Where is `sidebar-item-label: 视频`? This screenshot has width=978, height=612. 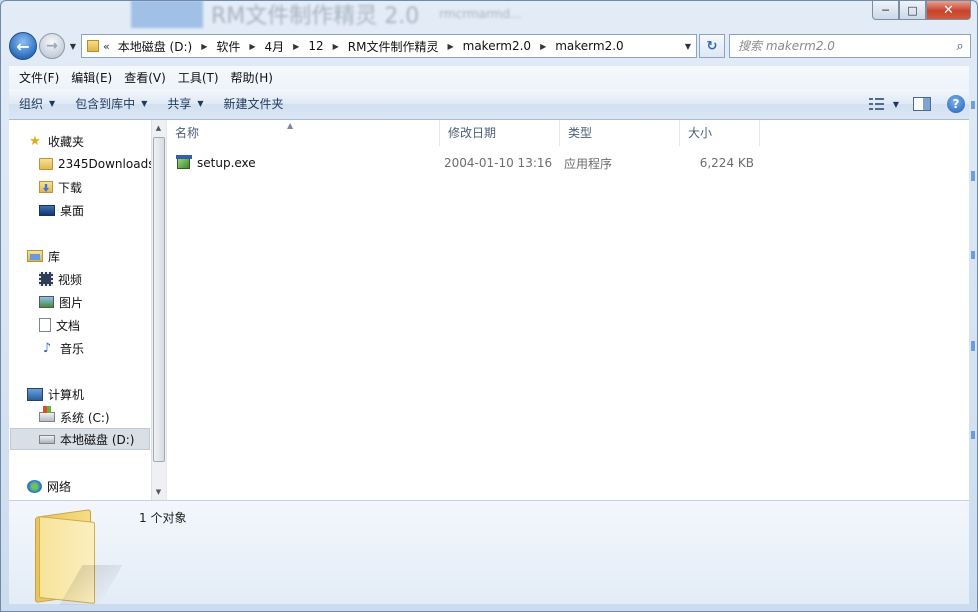 sidebar-item-label: 视频 is located at coordinates (70, 279).